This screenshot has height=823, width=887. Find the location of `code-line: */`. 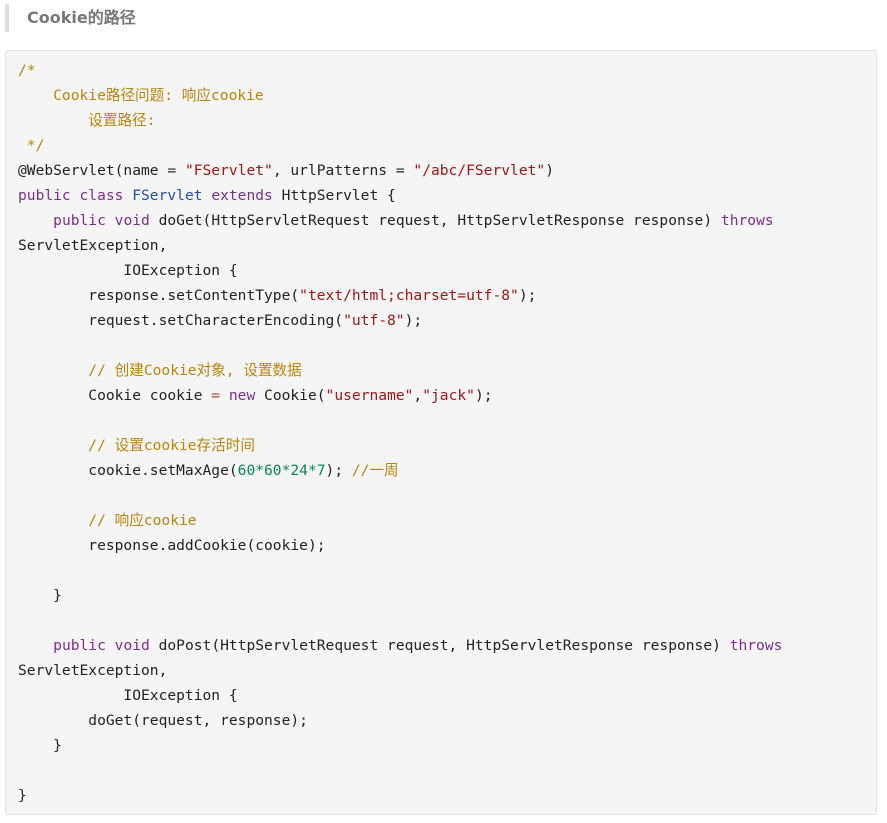

code-line: */ is located at coordinates (31, 145).